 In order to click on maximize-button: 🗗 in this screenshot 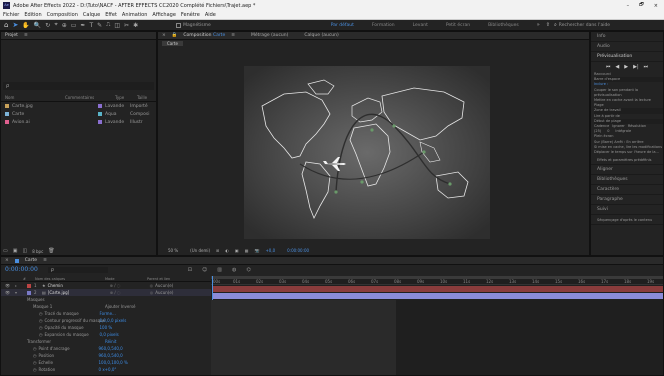, I will do `click(641, 6)`.